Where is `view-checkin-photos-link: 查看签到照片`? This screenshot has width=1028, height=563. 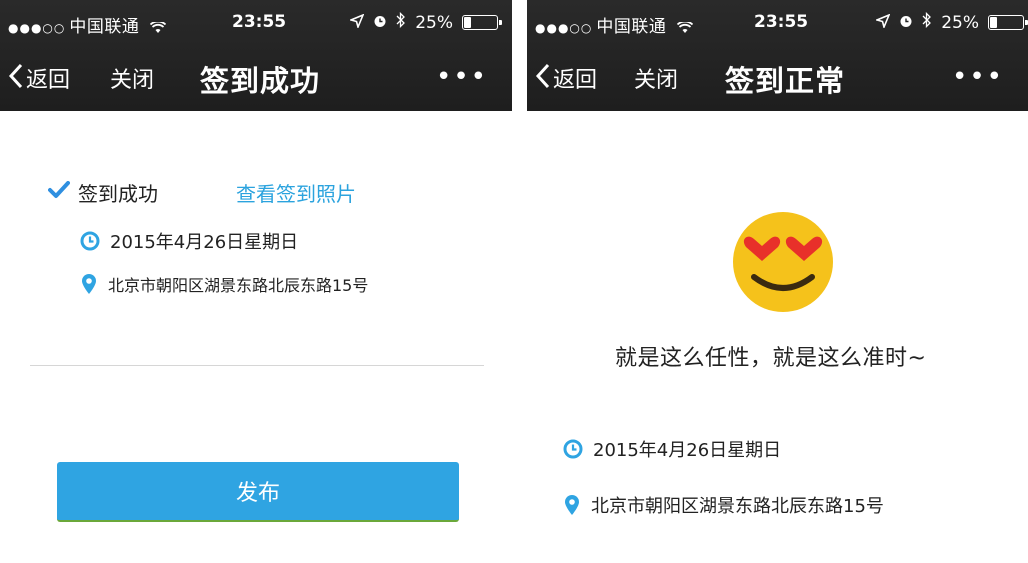
view-checkin-photos-link: 查看签到照片 is located at coordinates (296, 192).